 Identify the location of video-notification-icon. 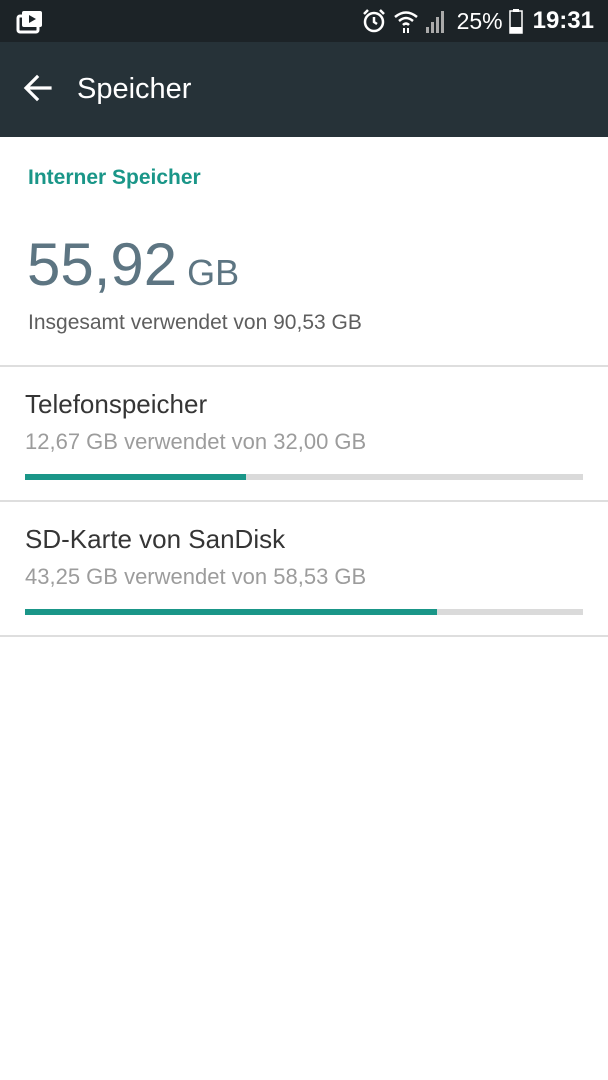
(30, 21).